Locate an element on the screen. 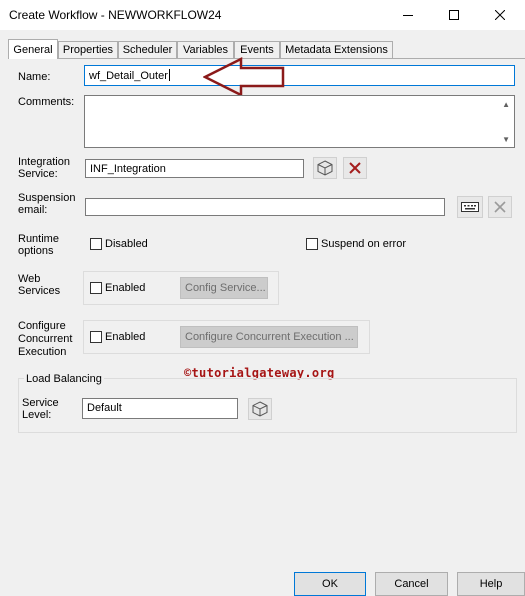 The image size is (525, 596). web-services-label-line2: Services is located at coordinates (39, 291).